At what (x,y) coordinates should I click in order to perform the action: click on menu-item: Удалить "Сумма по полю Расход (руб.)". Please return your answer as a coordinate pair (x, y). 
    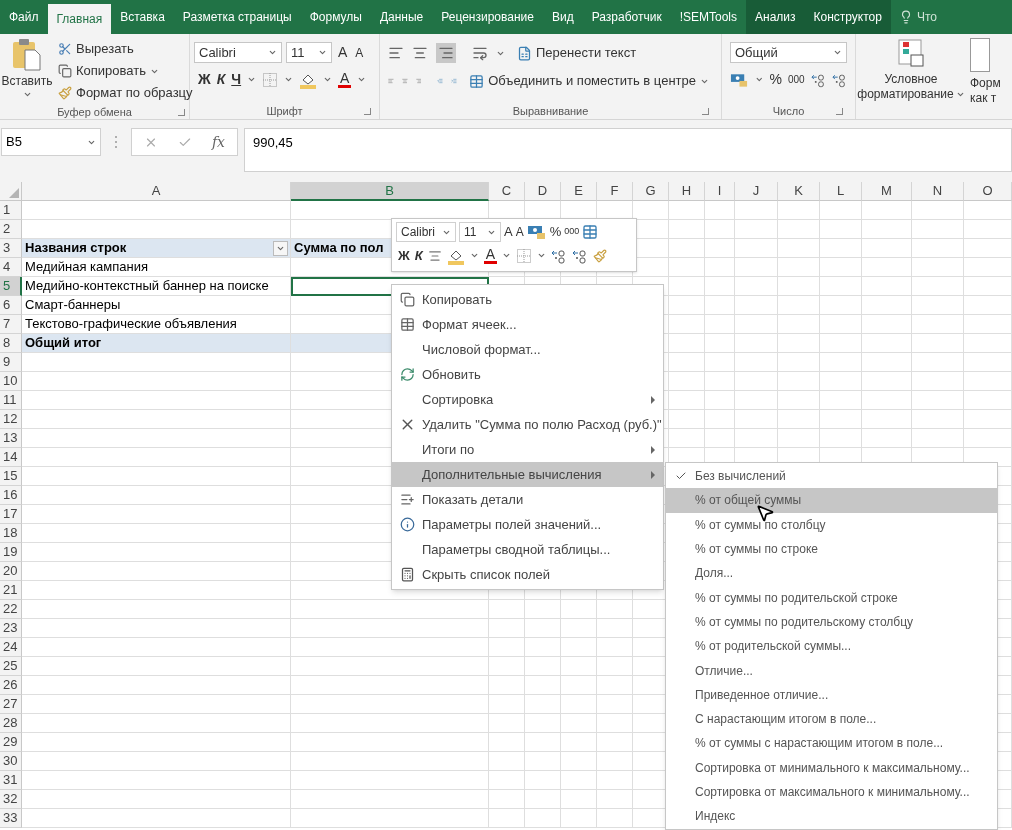
    Looking at the image, I should click on (527, 424).